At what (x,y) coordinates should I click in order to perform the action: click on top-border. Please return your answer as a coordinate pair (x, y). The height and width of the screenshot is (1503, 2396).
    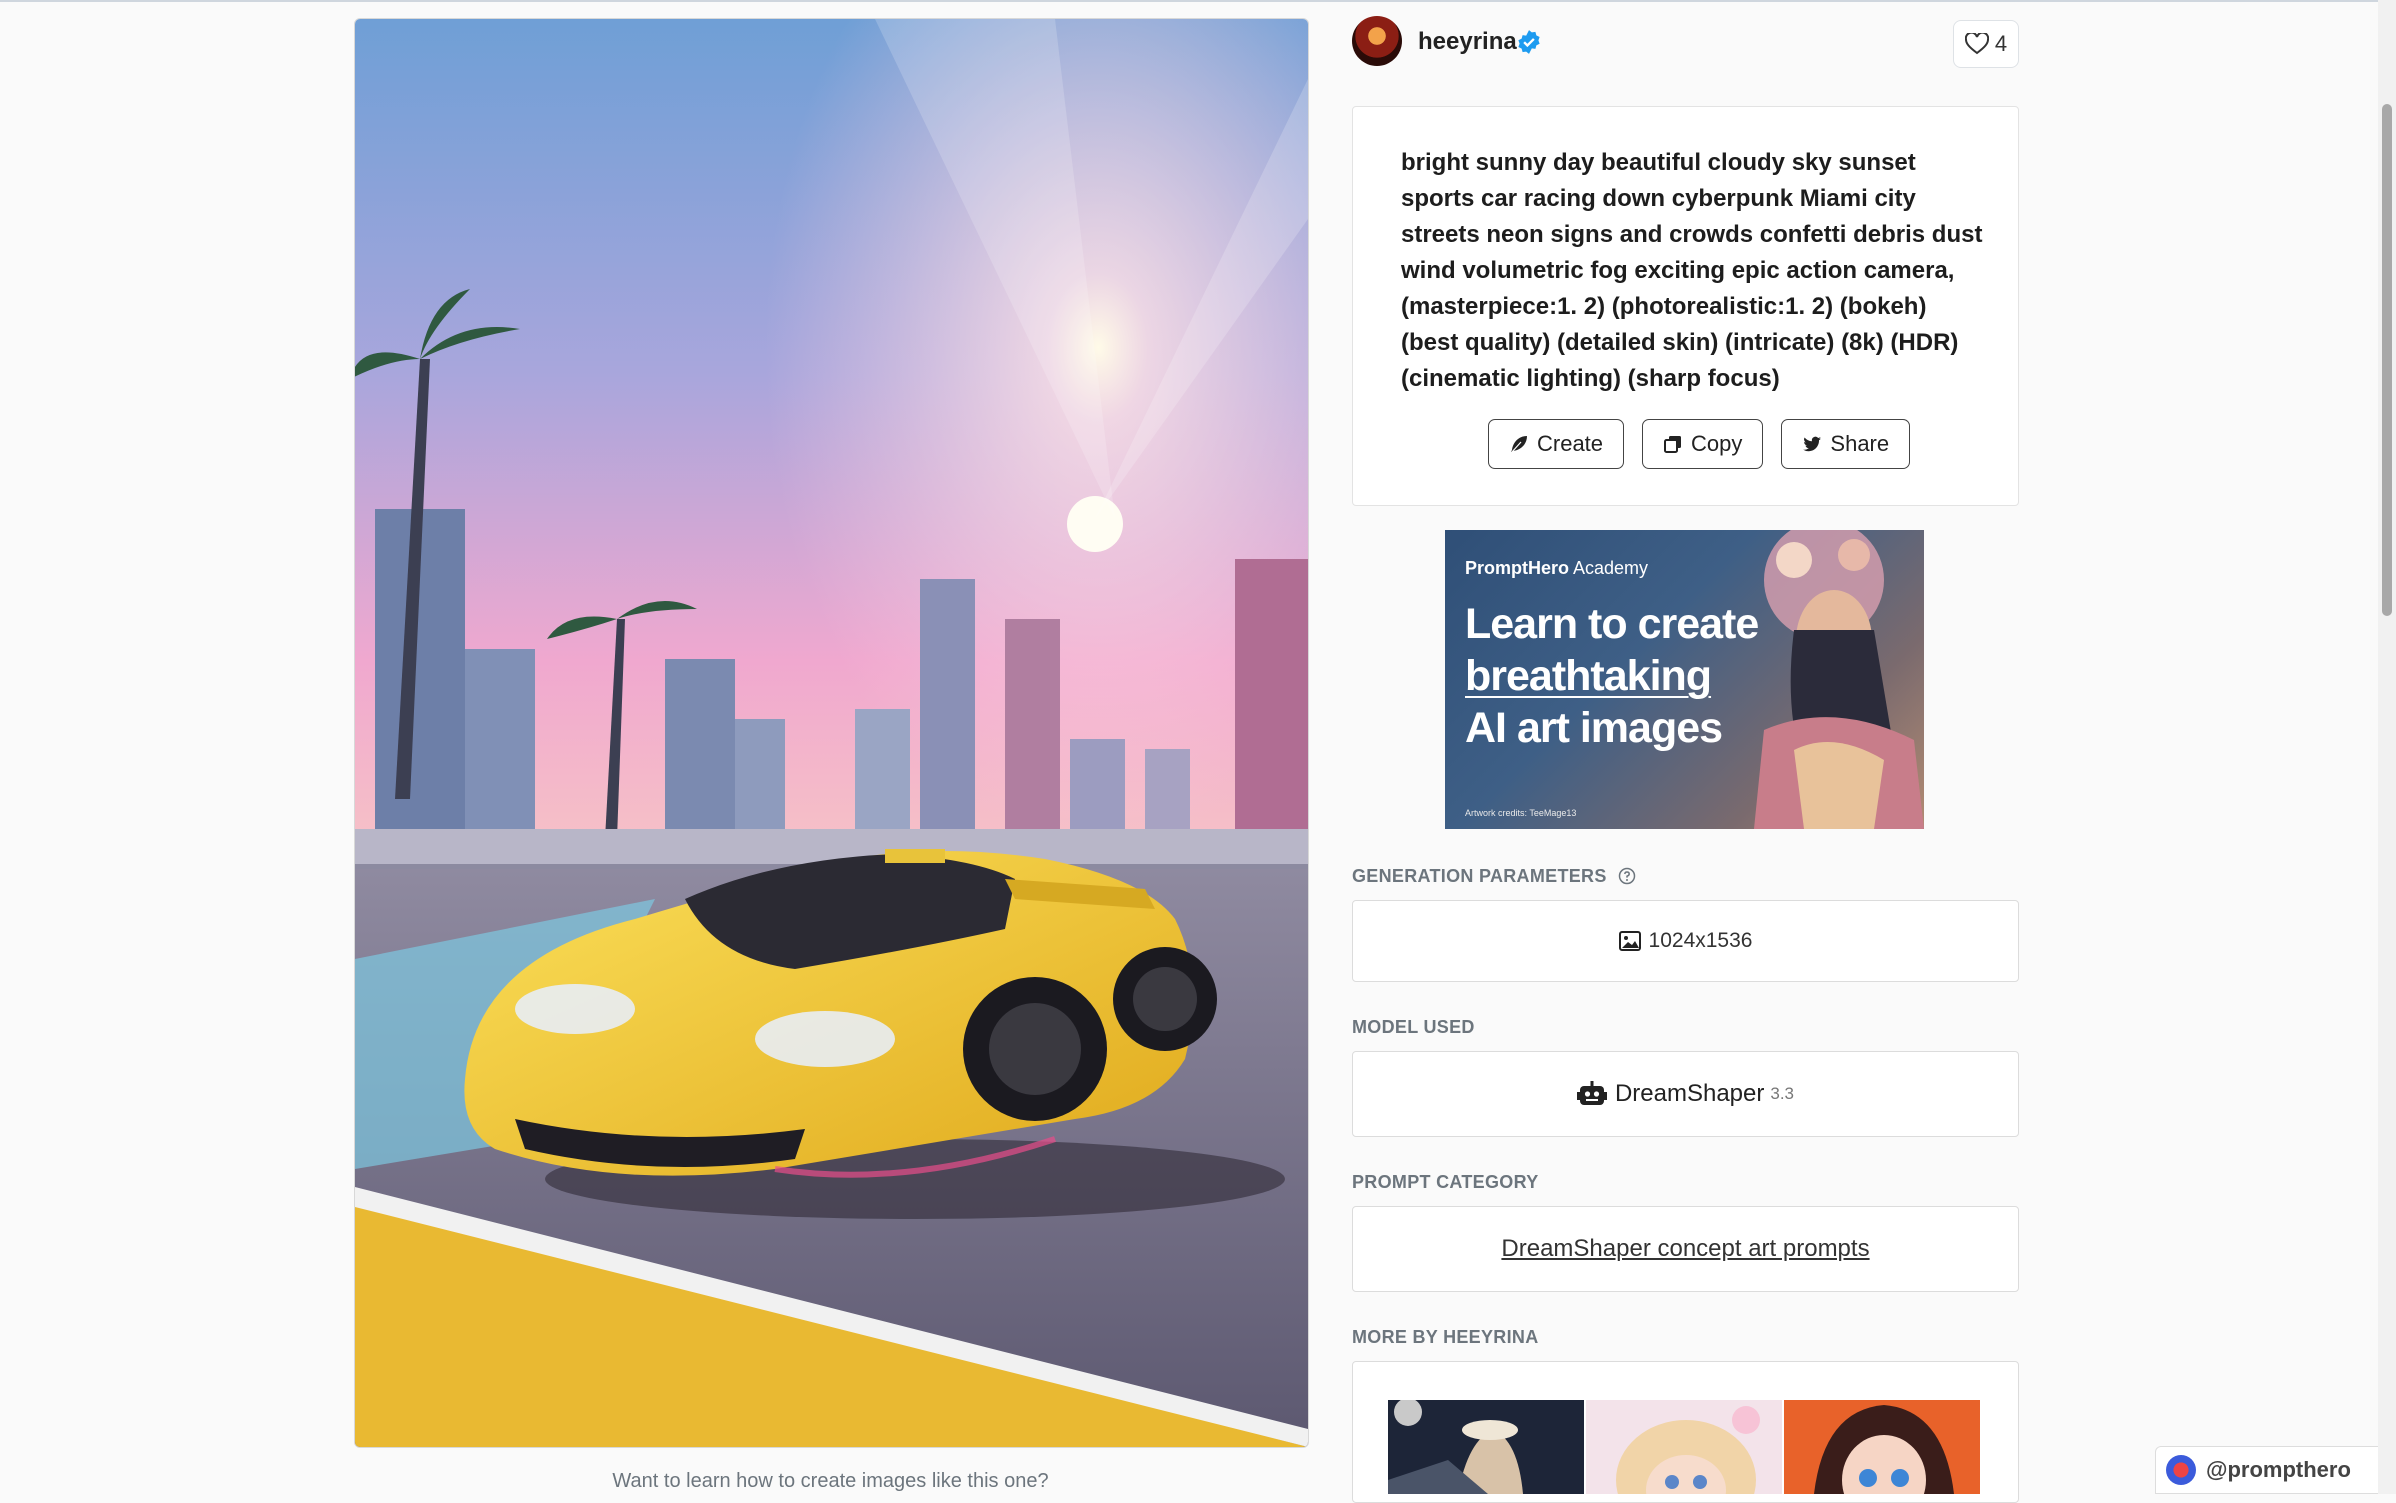
    Looking at the image, I should click on (1198, 1).